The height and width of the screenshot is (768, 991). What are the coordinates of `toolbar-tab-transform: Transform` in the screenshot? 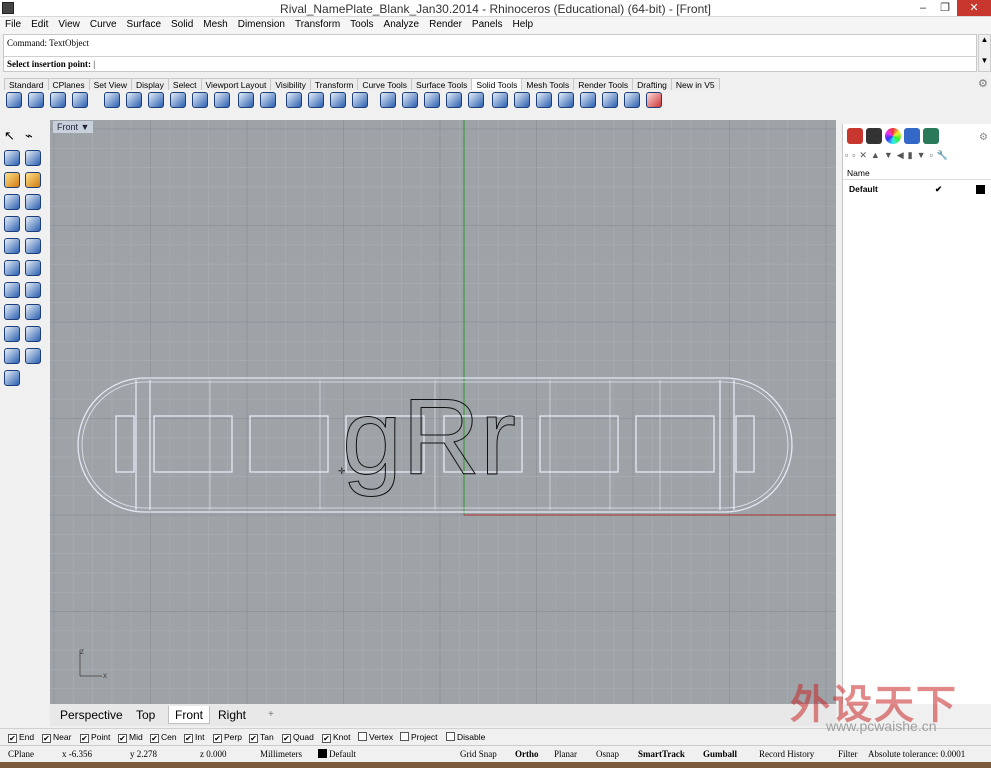 It's located at (334, 84).